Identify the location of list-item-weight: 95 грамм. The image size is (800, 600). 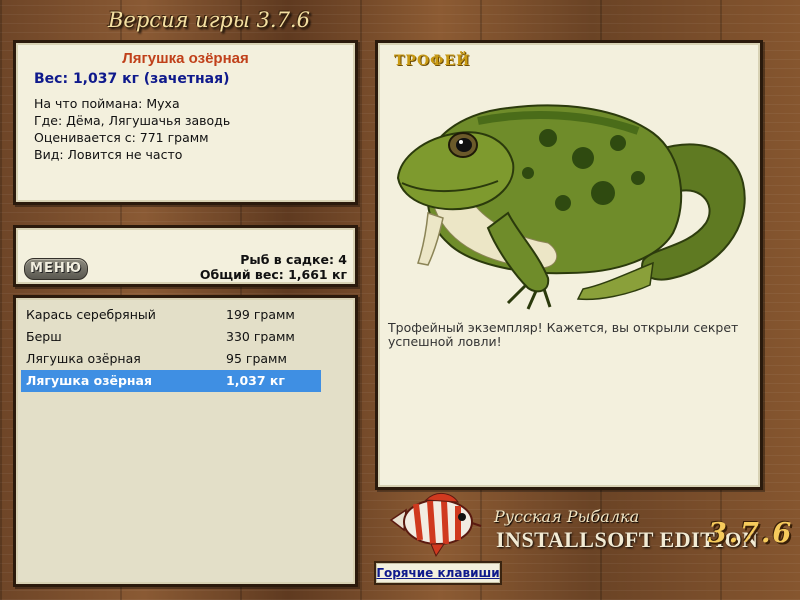
(256, 358).